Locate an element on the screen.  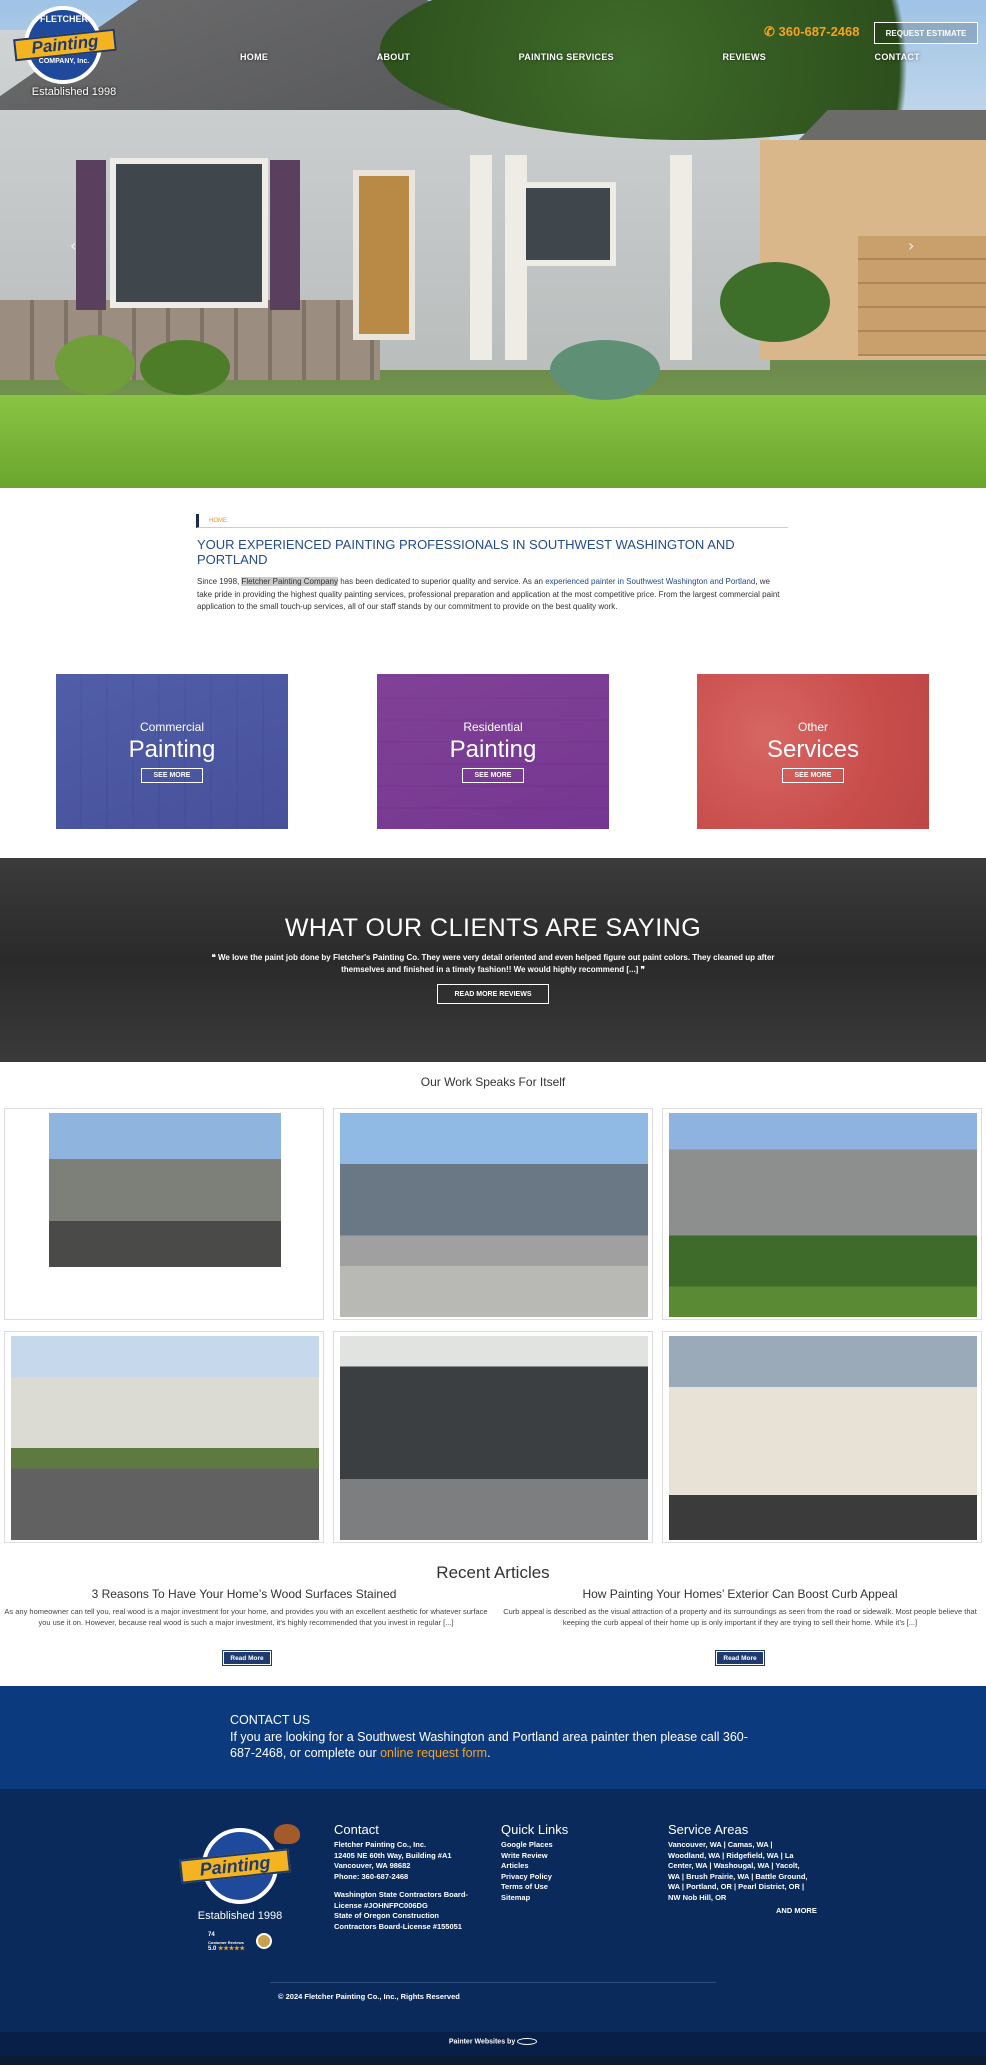
nav-item-contact: CONTACT is located at coordinates (897, 57).